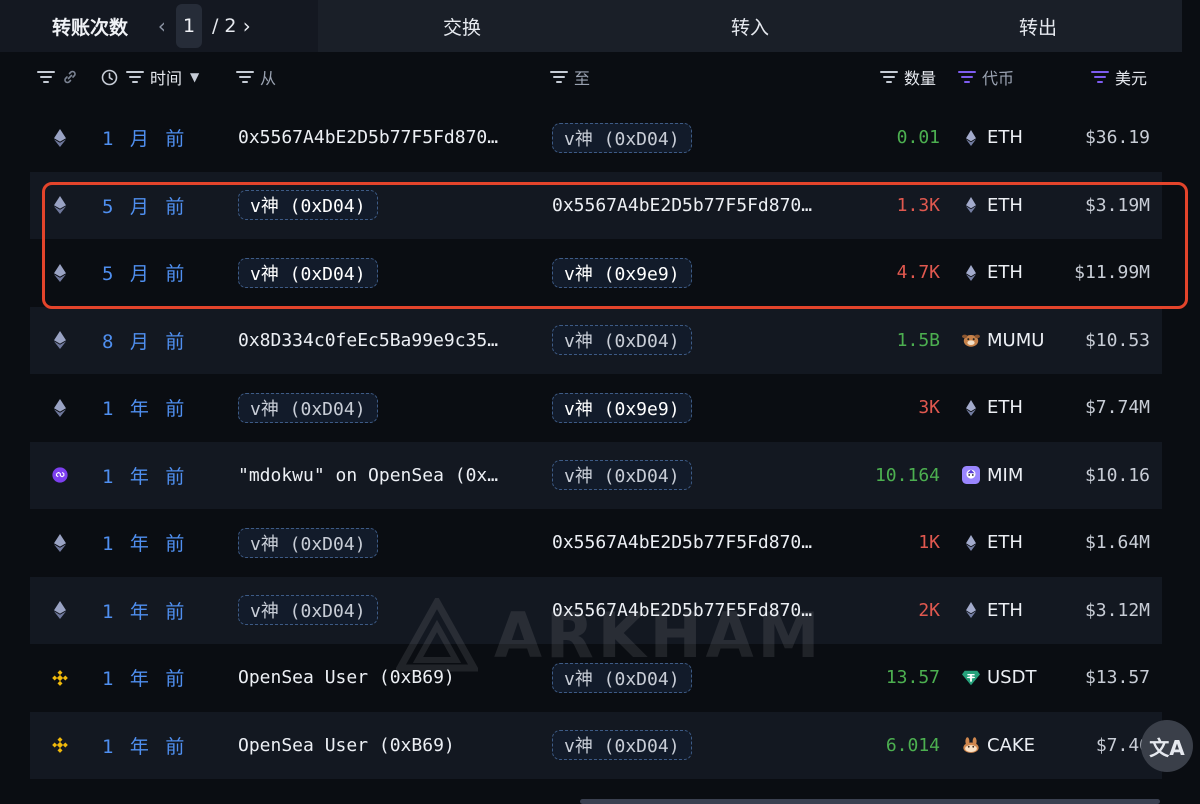 The height and width of the screenshot is (804, 1200). Describe the element at coordinates (60, 678) in the screenshot. I see `bnb-chain-icon` at that location.